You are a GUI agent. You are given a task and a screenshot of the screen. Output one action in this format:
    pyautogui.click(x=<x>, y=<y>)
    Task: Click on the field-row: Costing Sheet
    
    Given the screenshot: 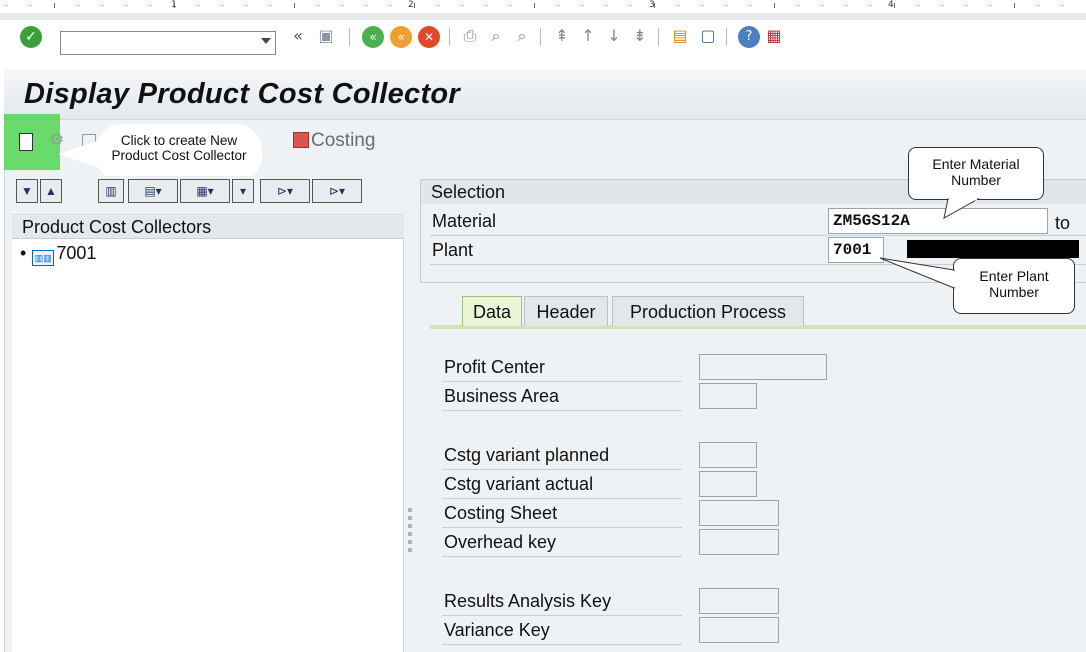 What is the action you would take?
    pyautogui.click(x=562, y=514)
    